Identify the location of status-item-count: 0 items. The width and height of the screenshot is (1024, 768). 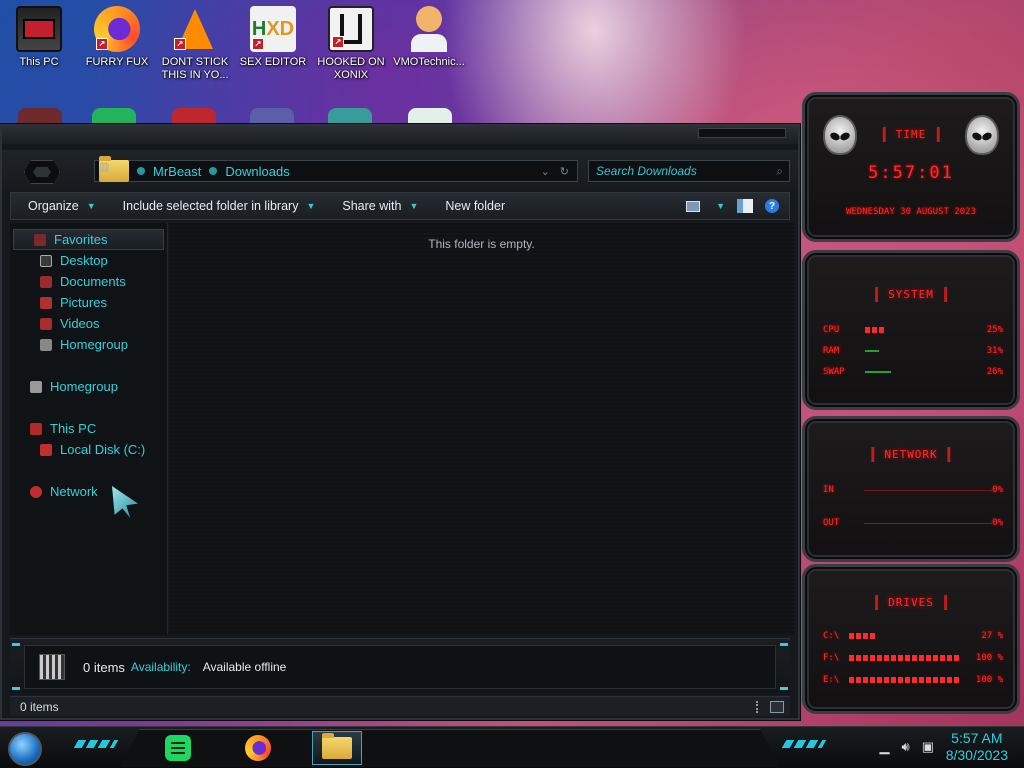
(39, 706).